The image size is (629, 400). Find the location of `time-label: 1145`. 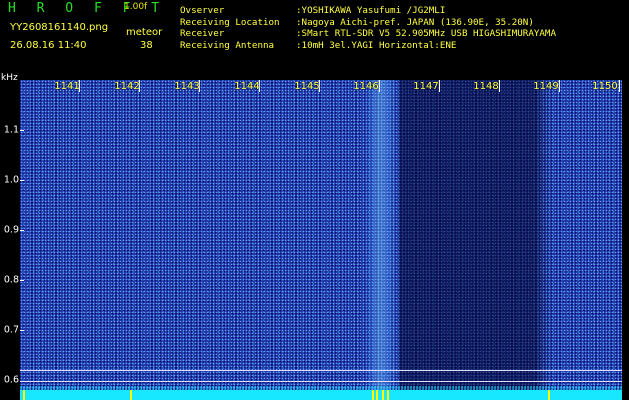

time-label: 1145 is located at coordinates (307, 86).